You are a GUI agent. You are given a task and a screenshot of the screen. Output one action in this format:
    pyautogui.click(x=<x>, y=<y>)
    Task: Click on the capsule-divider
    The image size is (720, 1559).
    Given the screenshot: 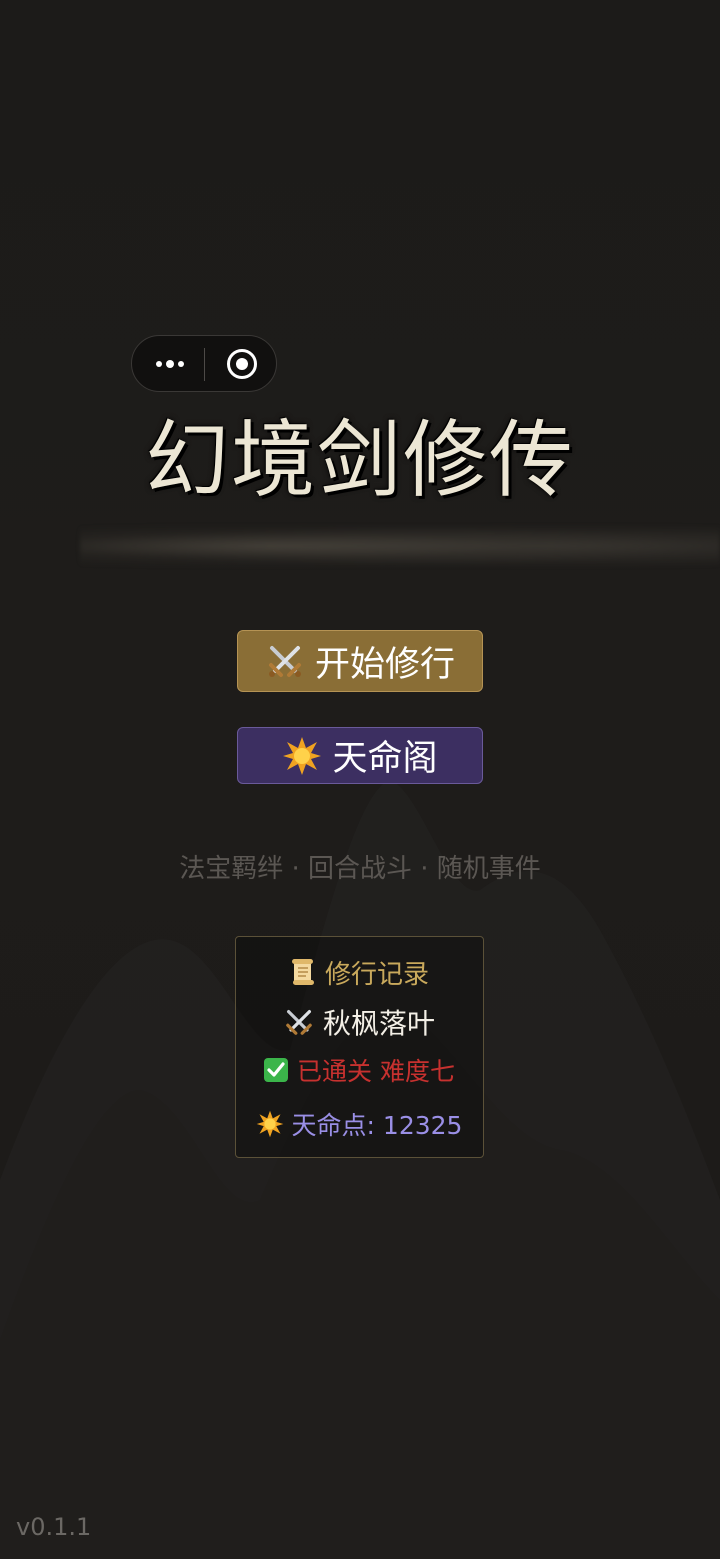 What is the action you would take?
    pyautogui.click(x=204, y=364)
    